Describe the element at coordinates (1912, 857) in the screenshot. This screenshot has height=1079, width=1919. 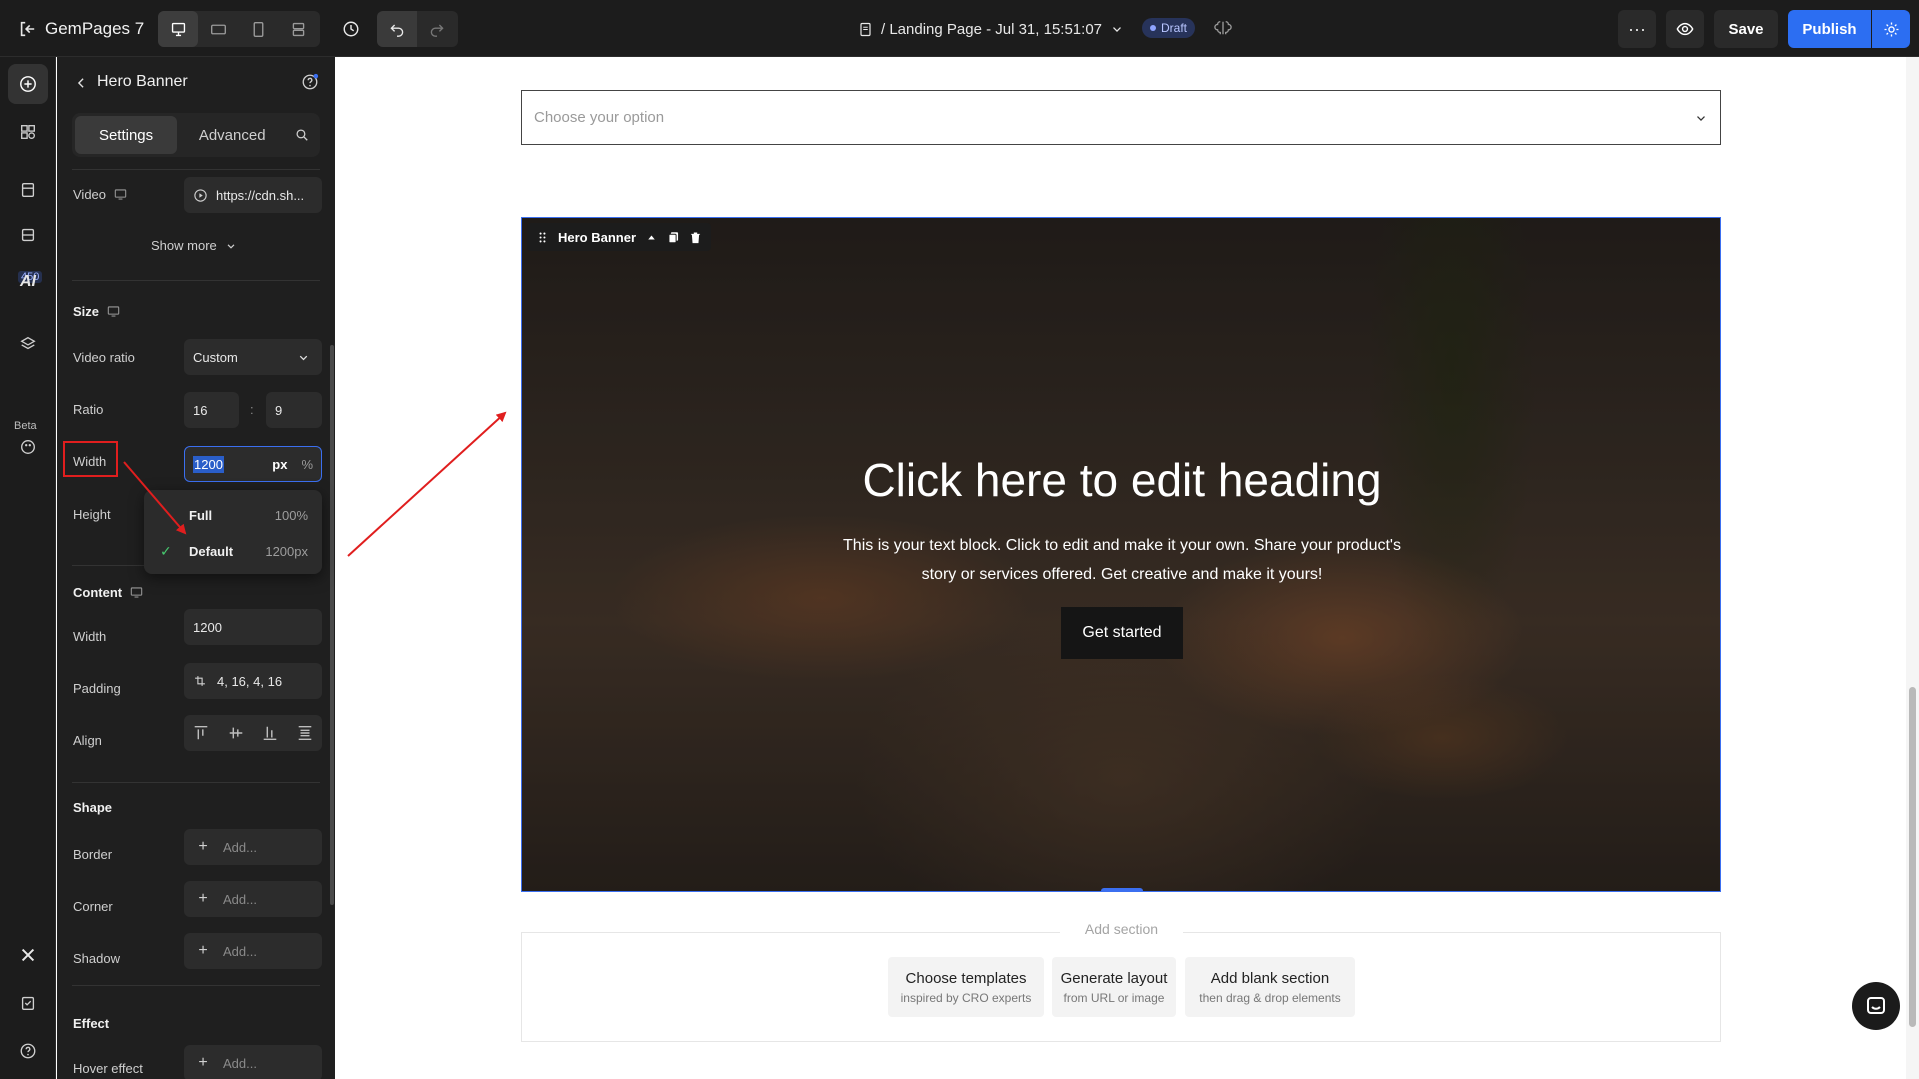
I see `scroll-thumb` at that location.